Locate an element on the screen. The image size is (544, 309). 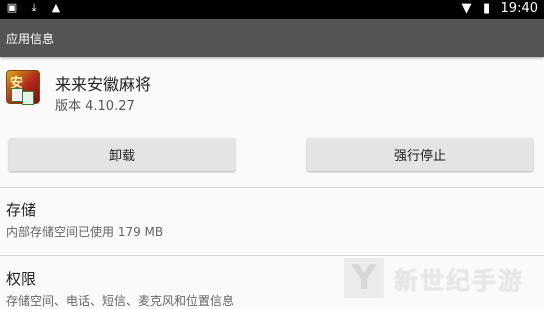
action-bar: 应用信息 is located at coordinates (272, 38).